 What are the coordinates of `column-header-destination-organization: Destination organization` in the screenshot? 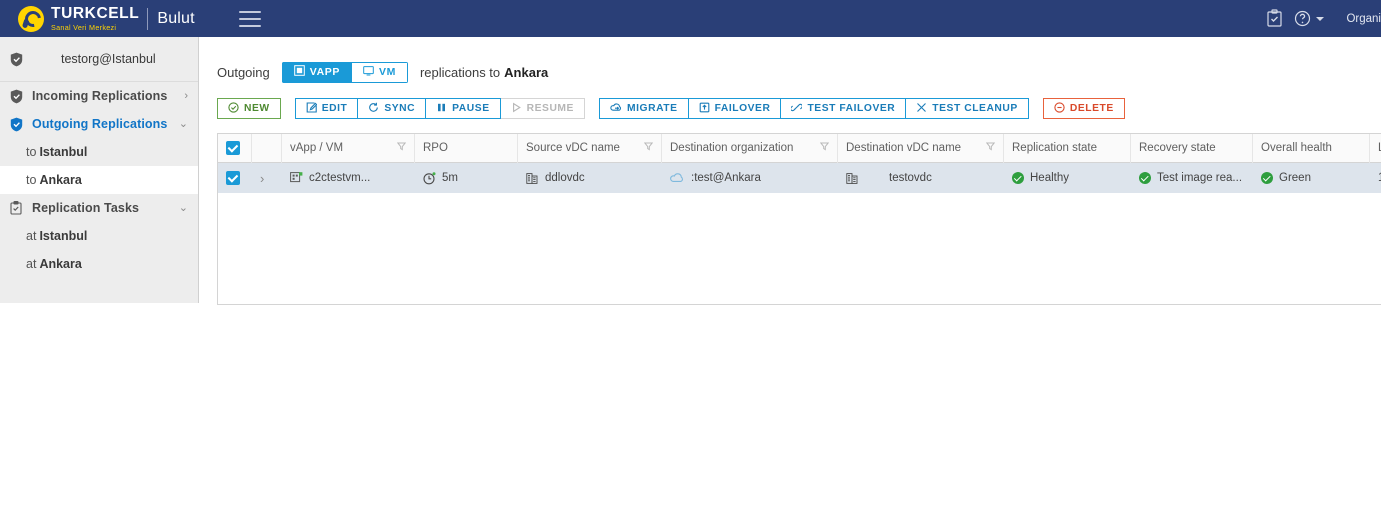 It's located at (750, 148).